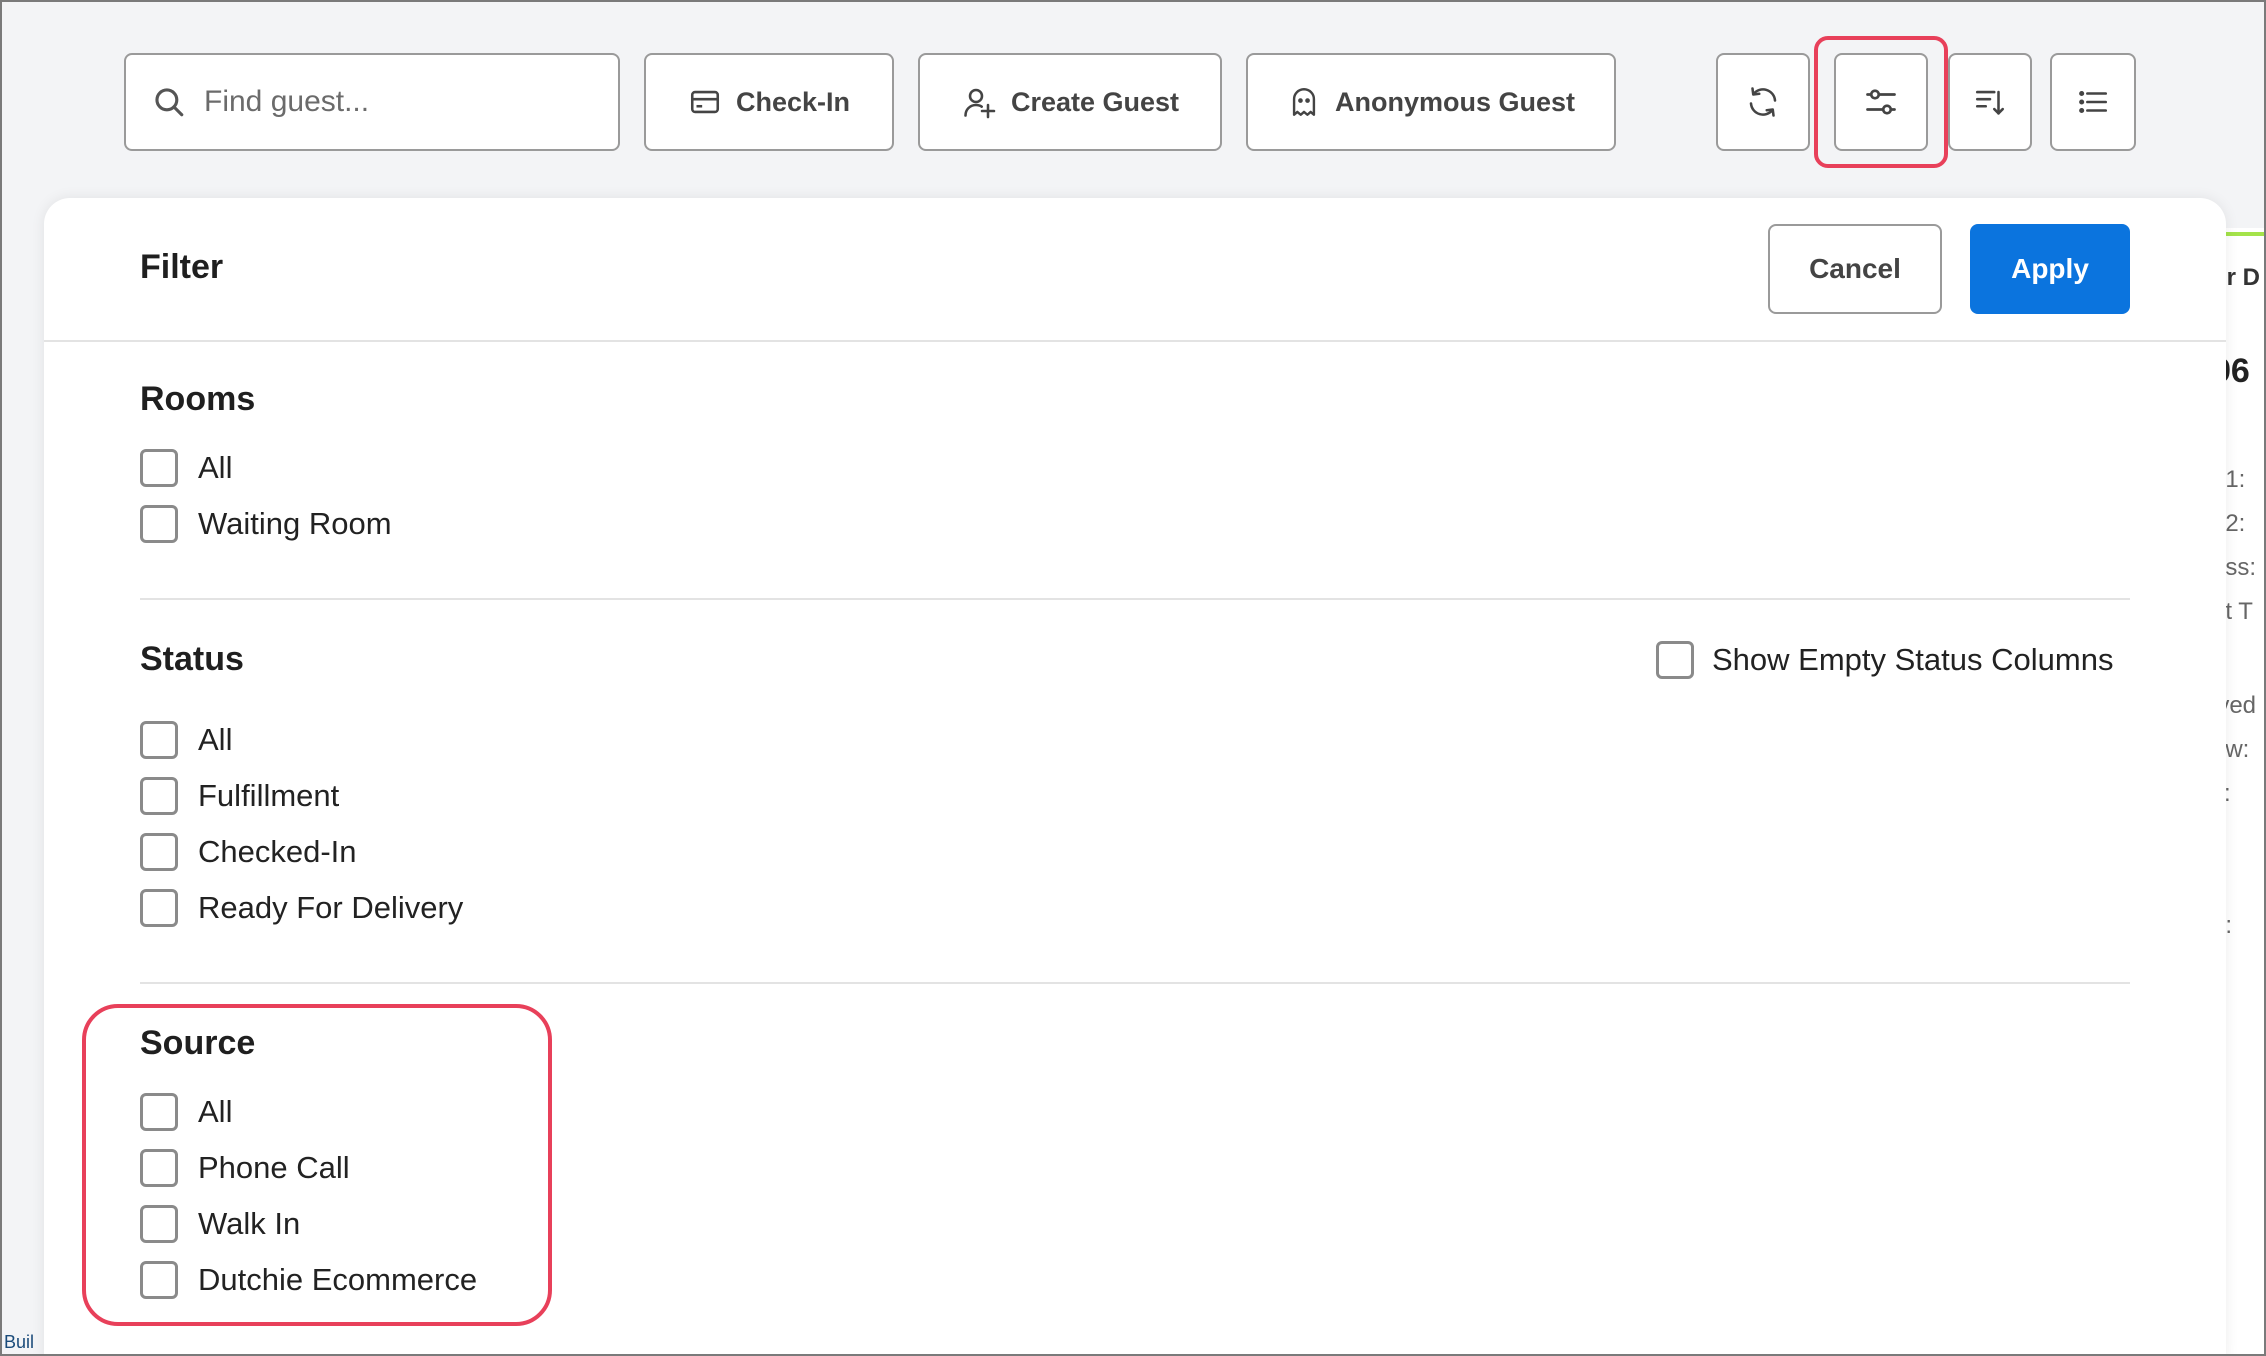 Image resolution: width=2266 pixels, height=1356 pixels. What do you see at coordinates (186, 1112) in the screenshot?
I see `source-option-all: All` at bounding box center [186, 1112].